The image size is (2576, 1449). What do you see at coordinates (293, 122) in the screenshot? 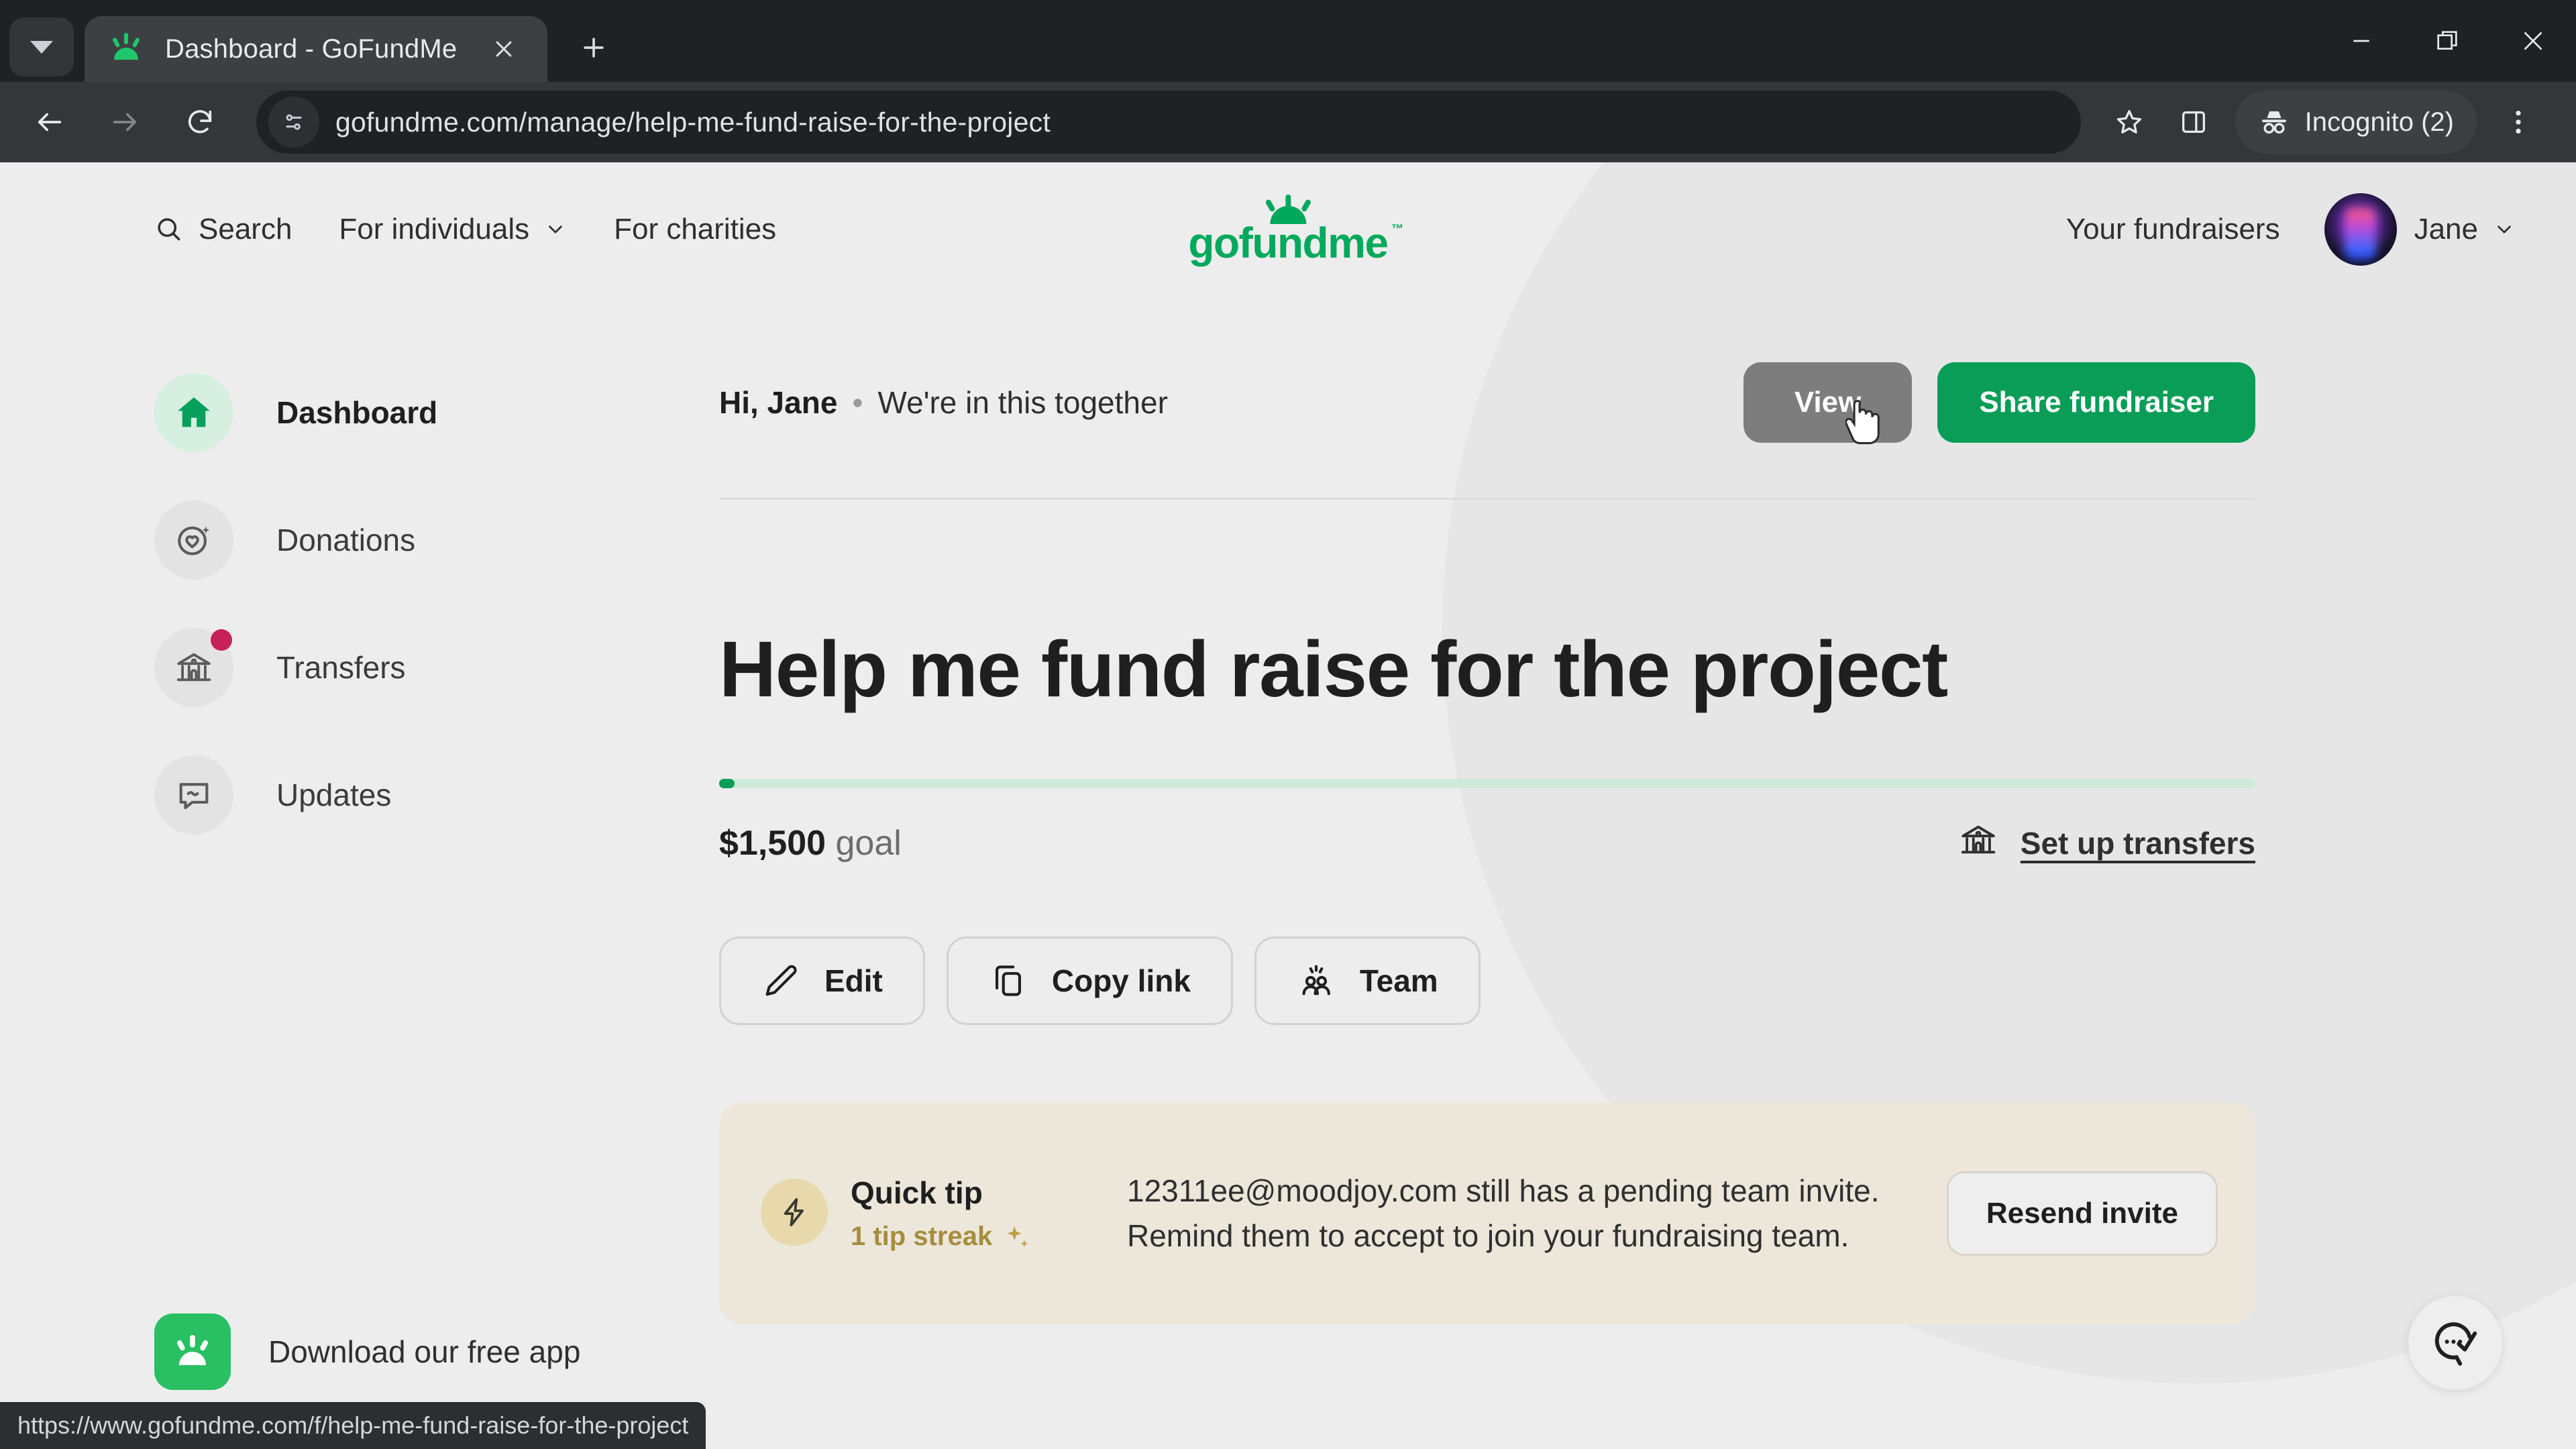
I see `site-settings-icon` at bounding box center [293, 122].